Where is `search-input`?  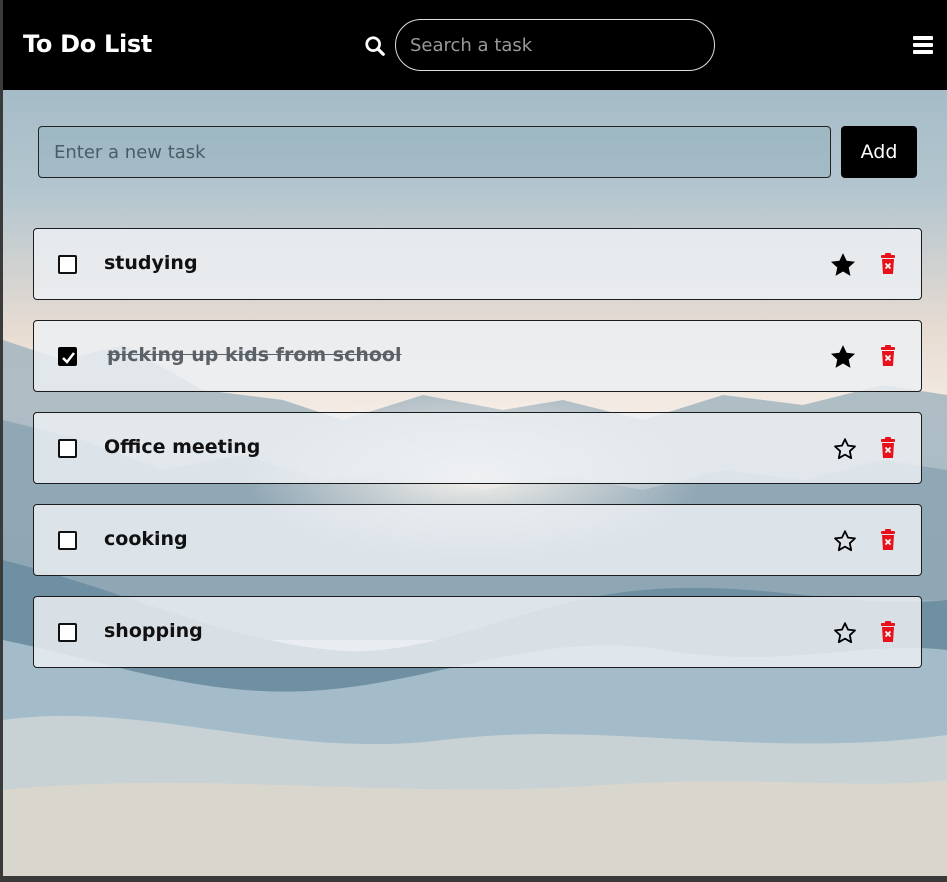 search-input is located at coordinates (555, 45).